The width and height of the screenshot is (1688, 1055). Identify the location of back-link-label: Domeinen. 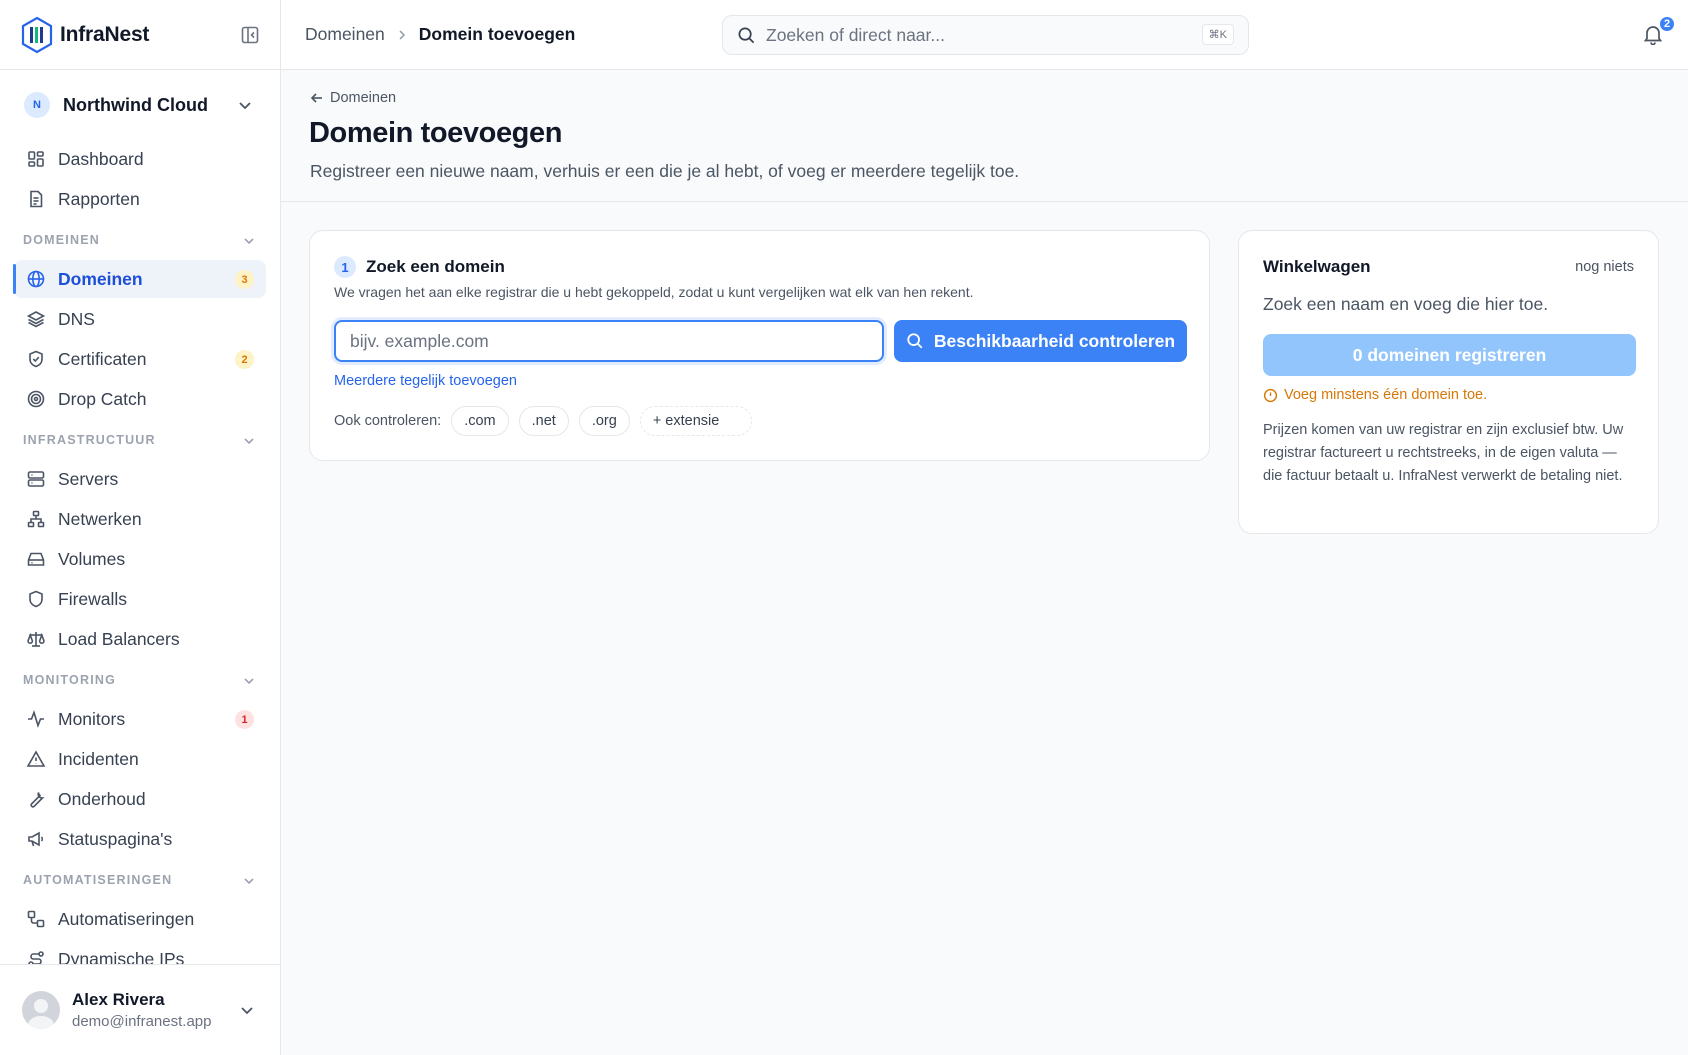
(363, 98).